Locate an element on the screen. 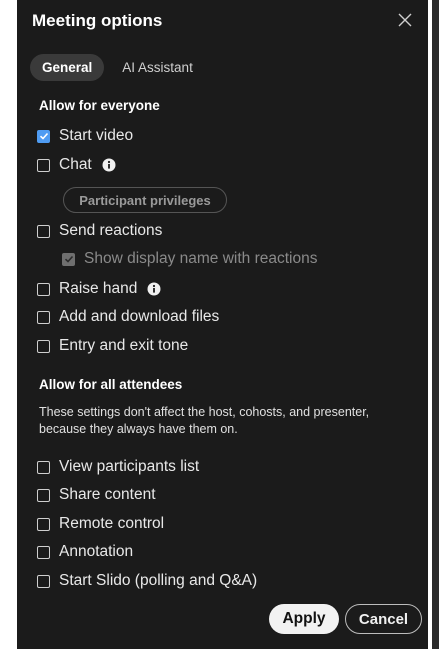 The height and width of the screenshot is (649, 445). option-start-slido: Start Slido (polling and Q&A) is located at coordinates (147, 581).